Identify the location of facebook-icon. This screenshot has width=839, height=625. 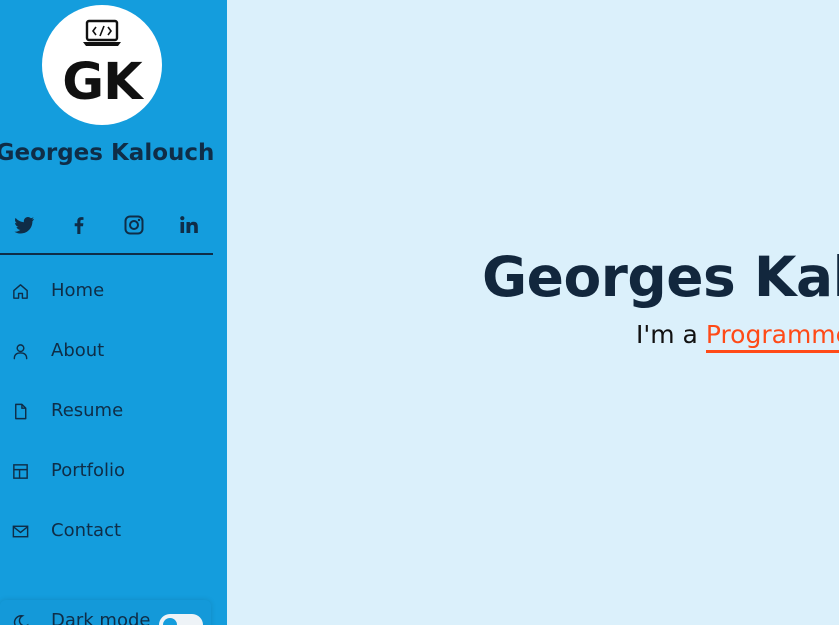
(79, 225).